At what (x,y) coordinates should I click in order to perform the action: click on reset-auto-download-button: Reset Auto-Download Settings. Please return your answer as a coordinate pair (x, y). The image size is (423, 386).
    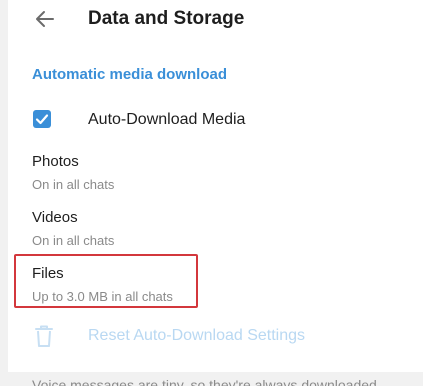
    Looking at the image, I should click on (215, 337).